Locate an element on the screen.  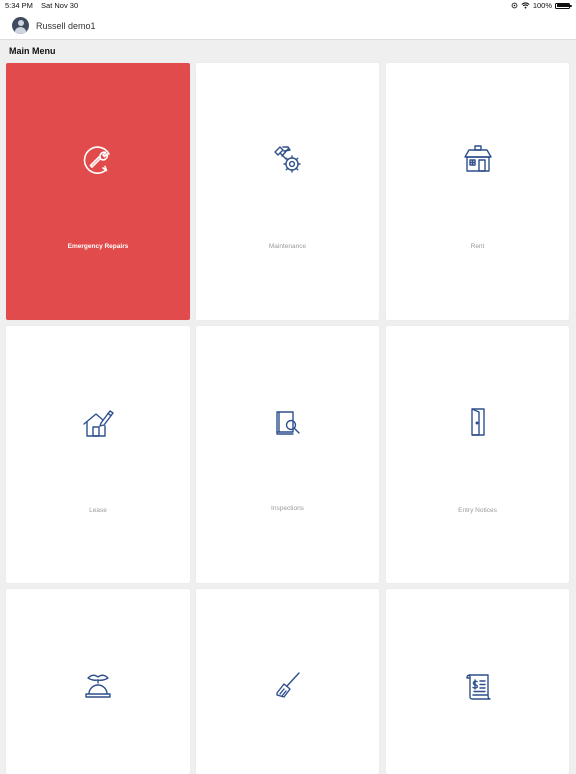
app-header: Russell demo1 is located at coordinates (288, 26).